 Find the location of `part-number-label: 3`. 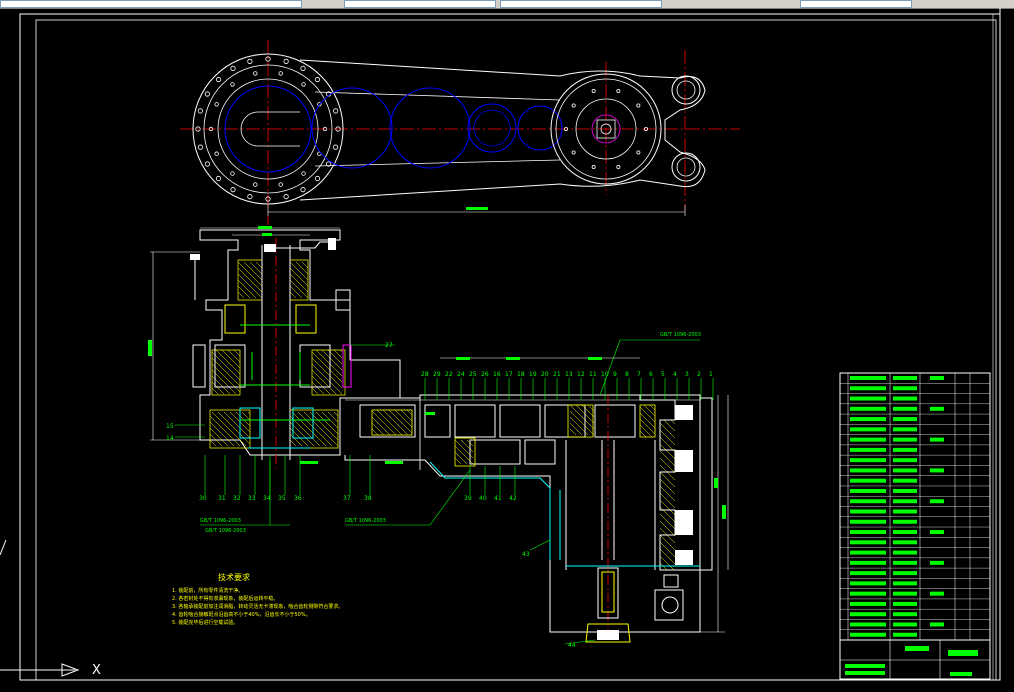

part-number-label: 3 is located at coordinates (687, 374).